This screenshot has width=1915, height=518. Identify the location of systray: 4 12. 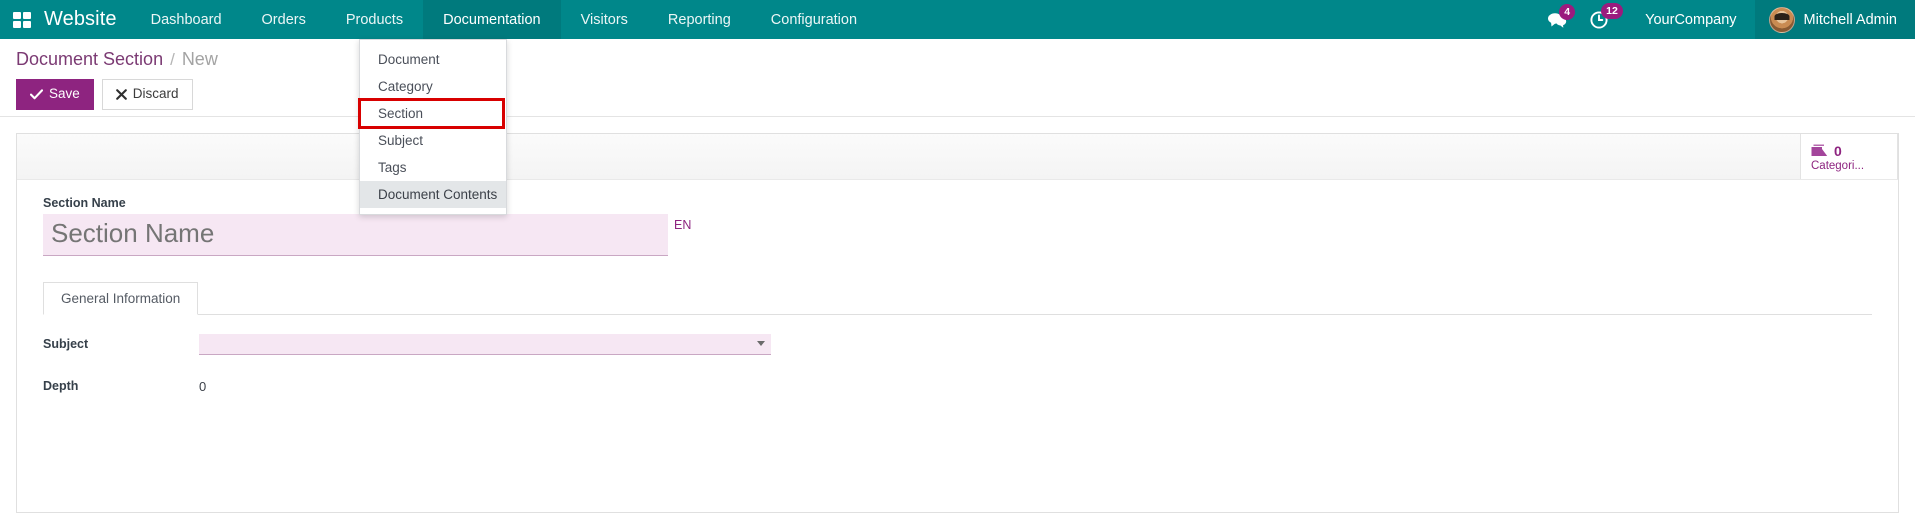
(1587, 19).